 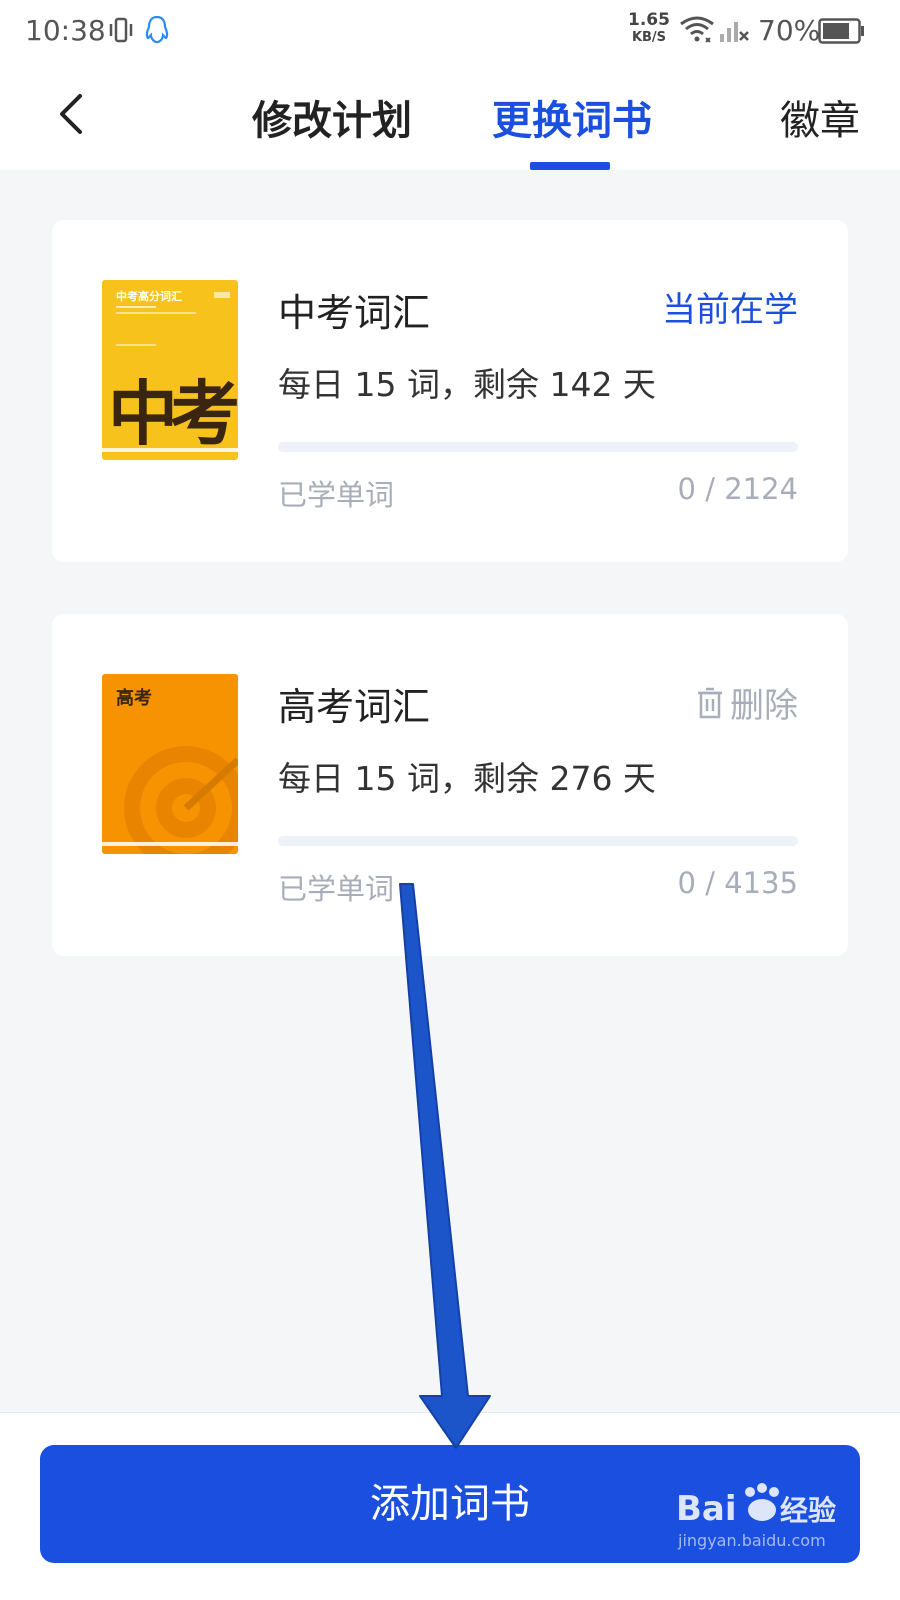 What do you see at coordinates (808, 1510) in the screenshot?
I see `svg-text: 经验` at bounding box center [808, 1510].